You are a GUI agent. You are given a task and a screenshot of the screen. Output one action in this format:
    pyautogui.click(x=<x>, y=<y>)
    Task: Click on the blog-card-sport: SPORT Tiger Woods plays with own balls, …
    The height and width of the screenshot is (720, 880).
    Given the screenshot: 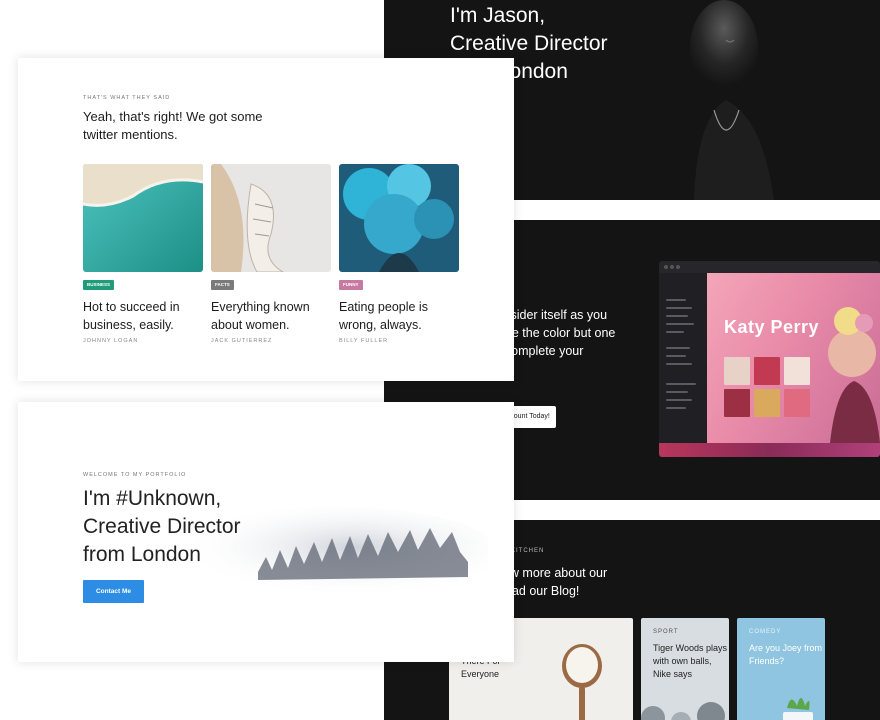 What is the action you would take?
    pyautogui.click(x=685, y=669)
    